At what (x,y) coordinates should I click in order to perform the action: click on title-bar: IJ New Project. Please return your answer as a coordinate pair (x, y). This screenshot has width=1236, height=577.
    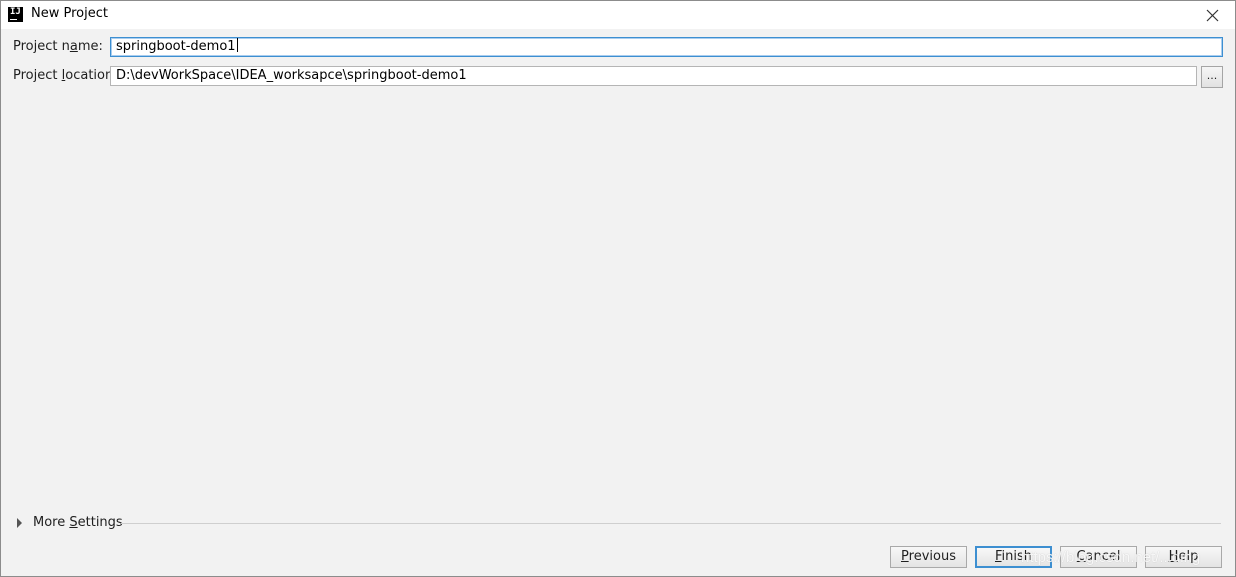
    Looking at the image, I should click on (618, 15).